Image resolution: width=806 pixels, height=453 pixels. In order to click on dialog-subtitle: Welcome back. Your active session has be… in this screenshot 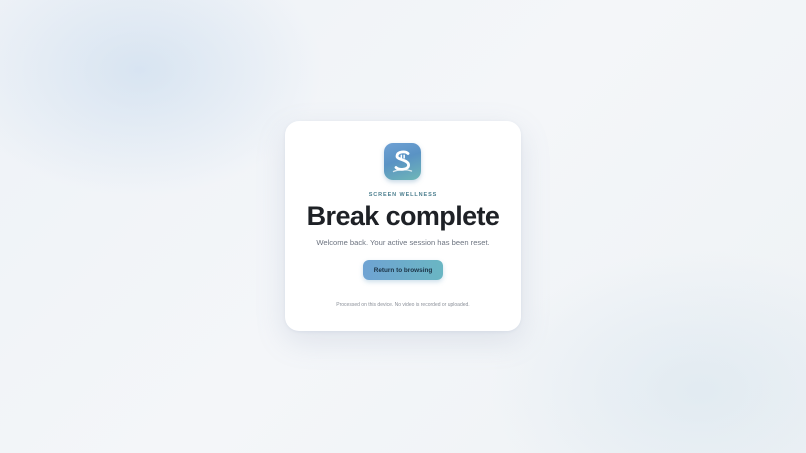, I will do `click(403, 242)`.